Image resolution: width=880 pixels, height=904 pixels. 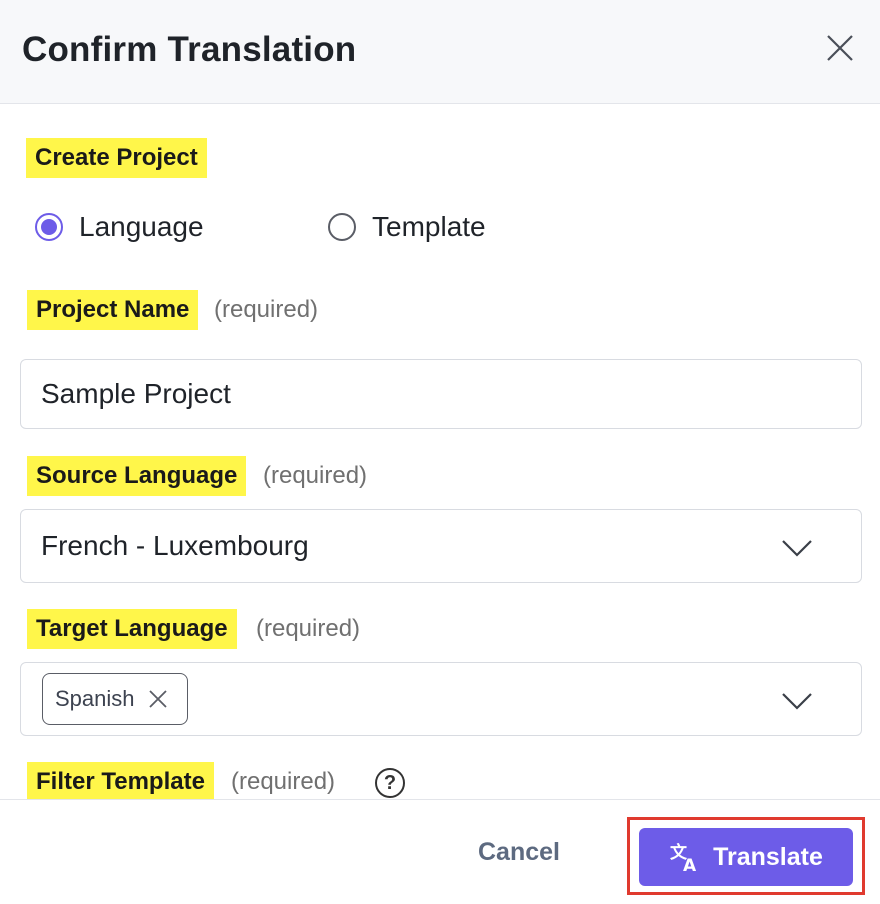 What do you see at coordinates (136, 393) in the screenshot?
I see `project-name-value: Sample Project` at bounding box center [136, 393].